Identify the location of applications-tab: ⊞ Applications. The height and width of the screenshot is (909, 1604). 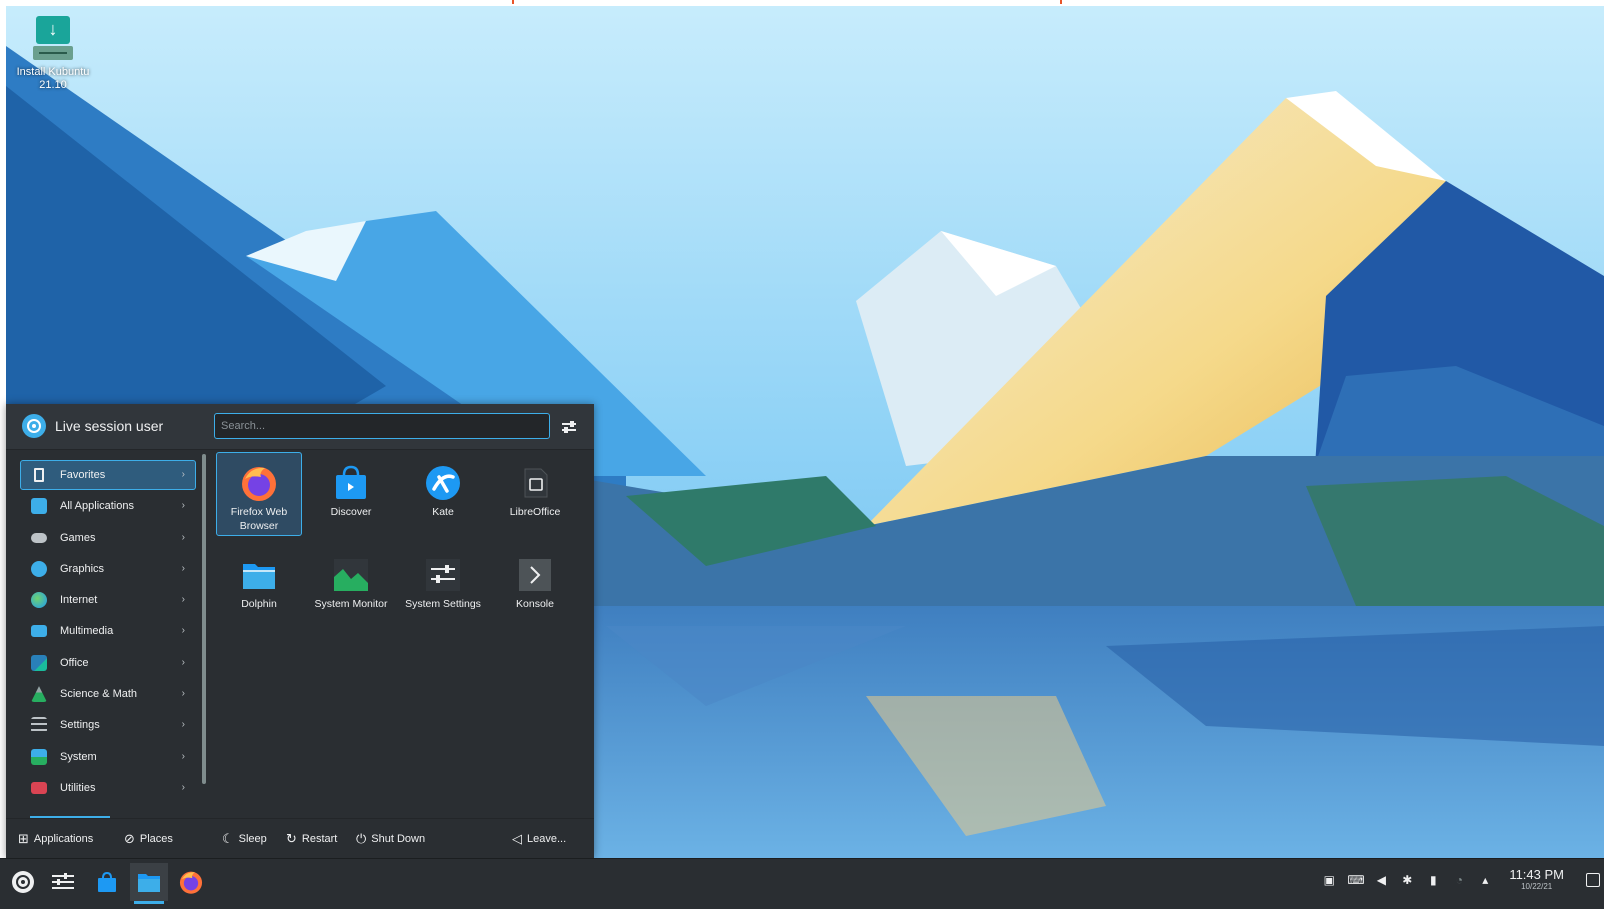
(55, 839).